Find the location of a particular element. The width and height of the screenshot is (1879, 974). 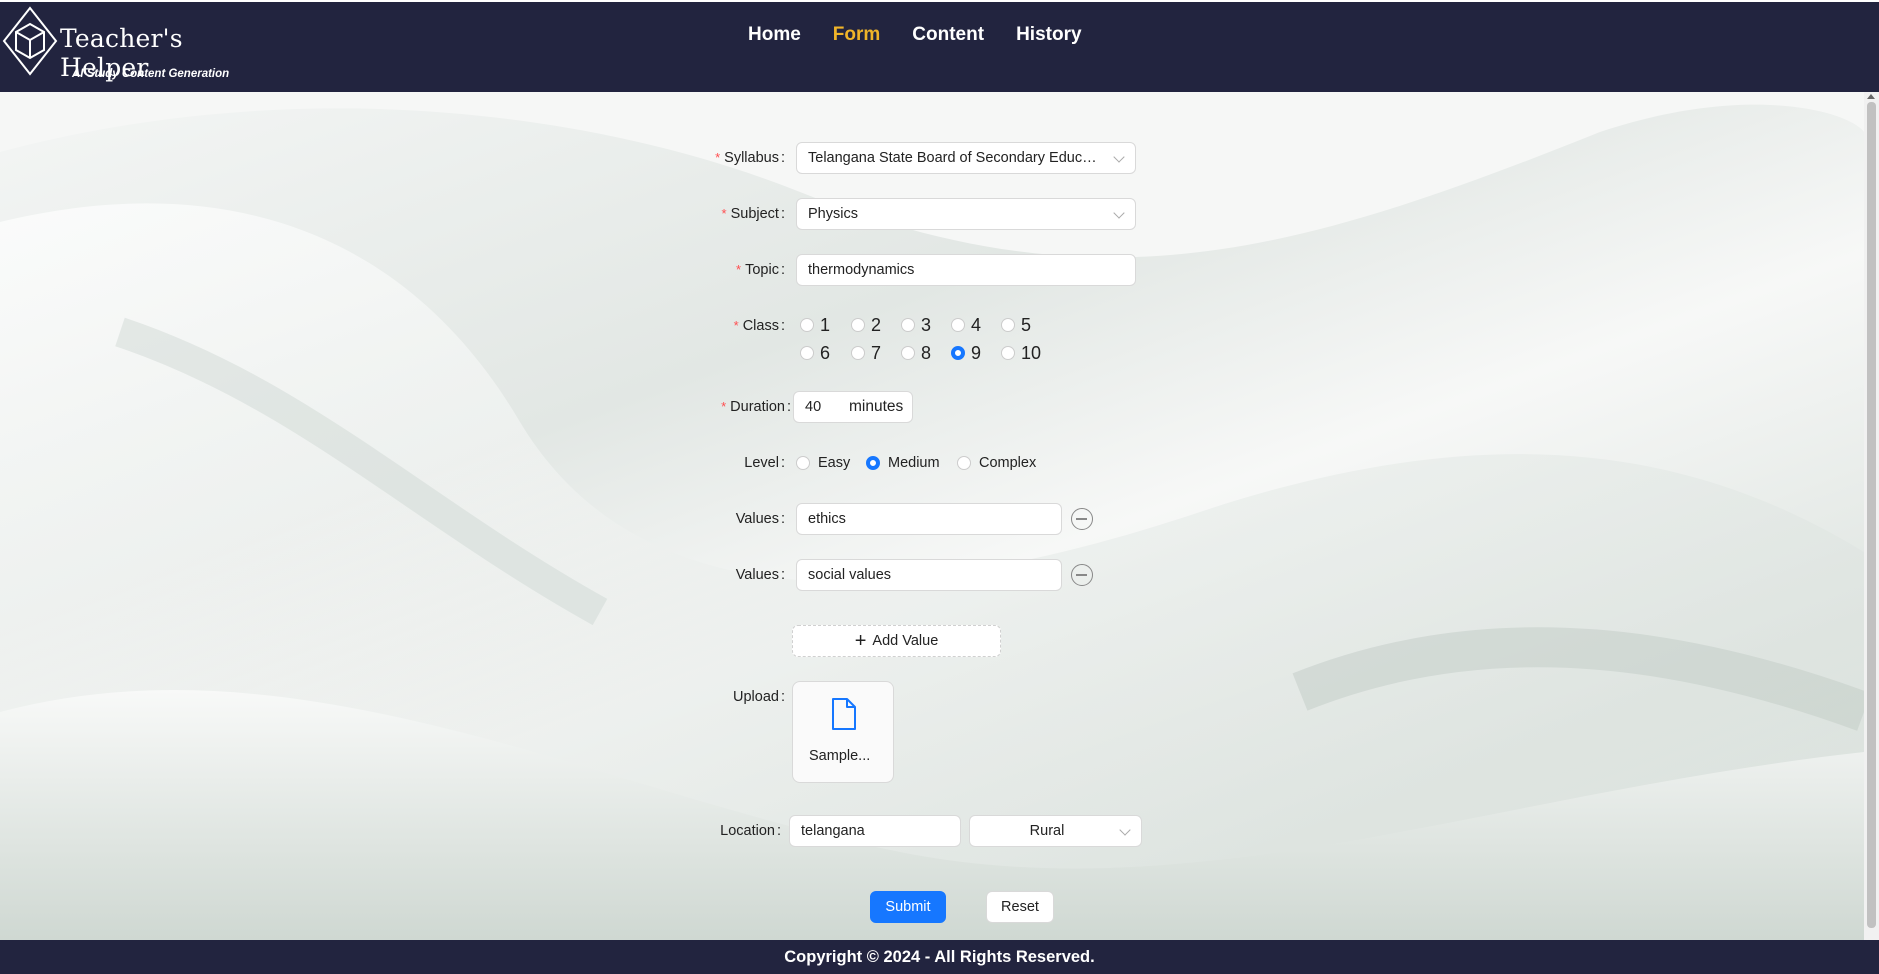

subject-row: * Subject: Physics is located at coordinates (939, 214).